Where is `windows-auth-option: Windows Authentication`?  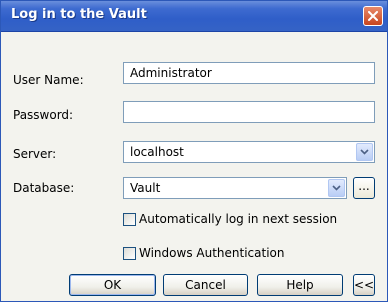 windows-auth-option: Windows Authentication is located at coordinates (203, 253).